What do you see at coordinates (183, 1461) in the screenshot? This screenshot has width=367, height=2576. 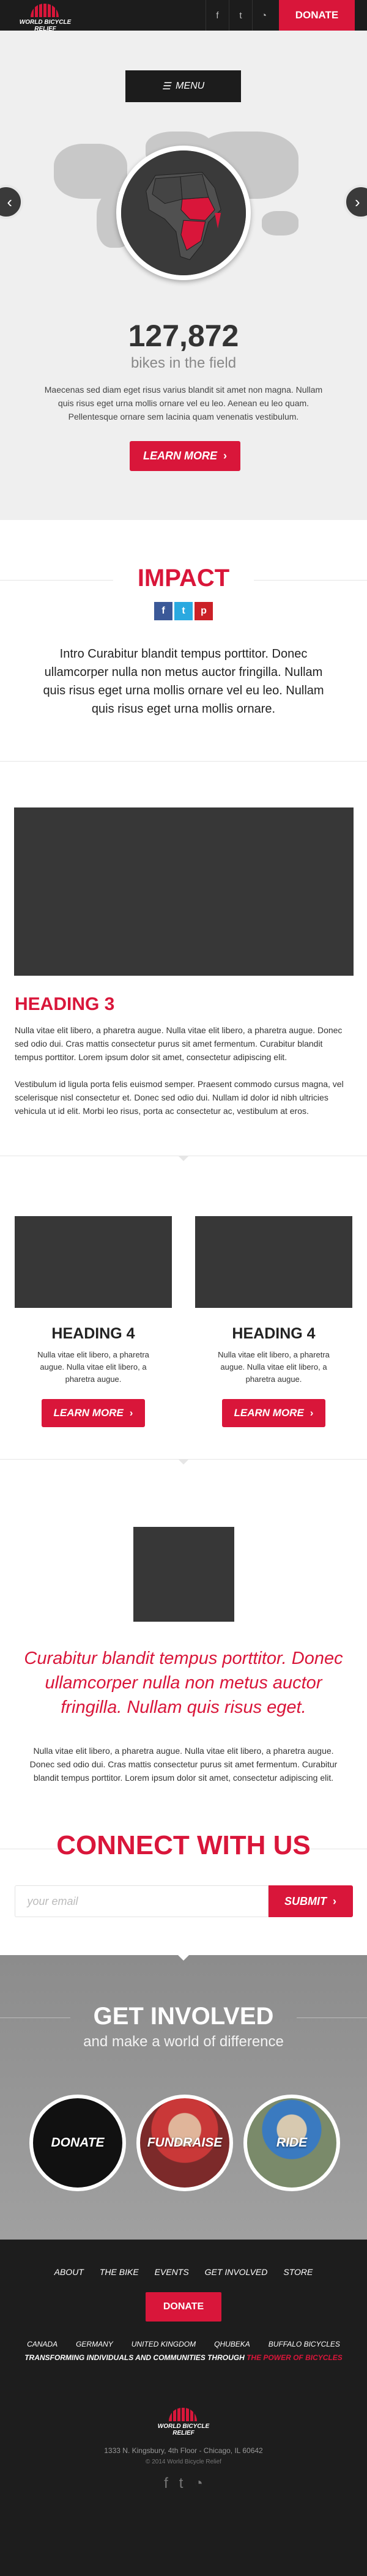 I see `divider` at bounding box center [183, 1461].